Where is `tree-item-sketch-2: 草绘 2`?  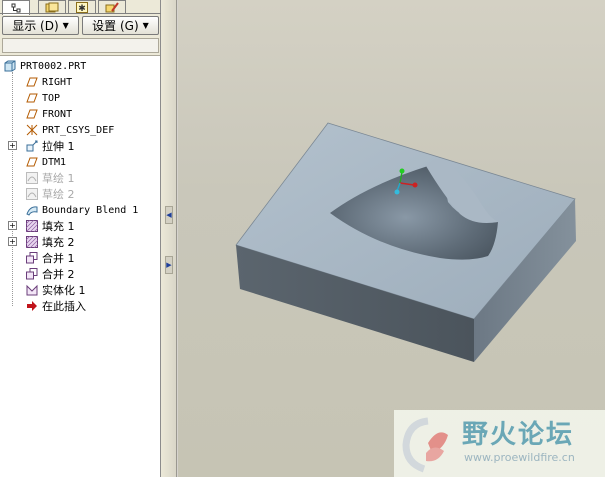
tree-item-sketch-2: 草绘 2 is located at coordinates (80, 194).